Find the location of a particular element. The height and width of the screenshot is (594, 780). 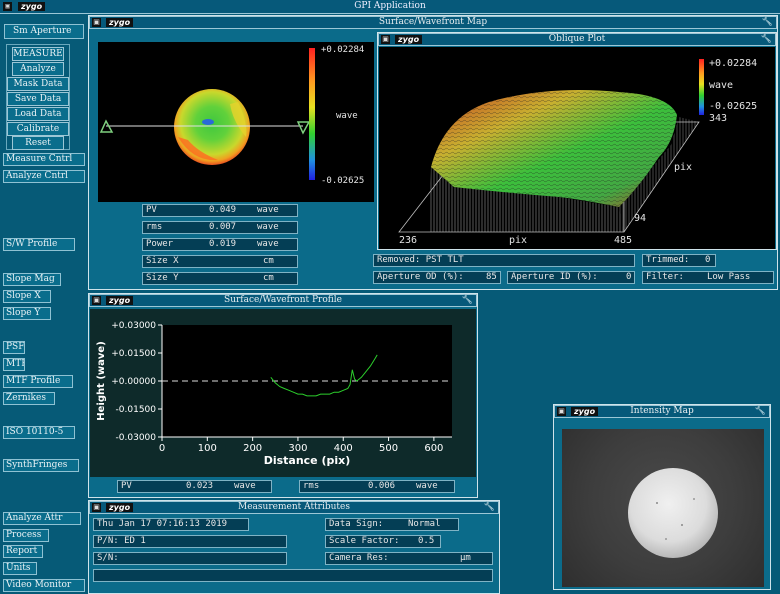

attr-date: Thu Jan 17 07:16:13 2019 is located at coordinates (171, 524).